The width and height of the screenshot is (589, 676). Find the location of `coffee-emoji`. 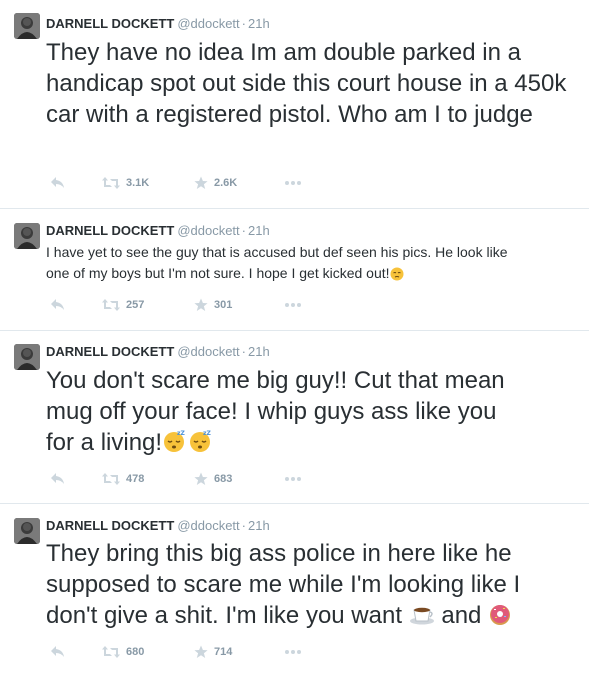

coffee-emoji is located at coordinates (421, 616).